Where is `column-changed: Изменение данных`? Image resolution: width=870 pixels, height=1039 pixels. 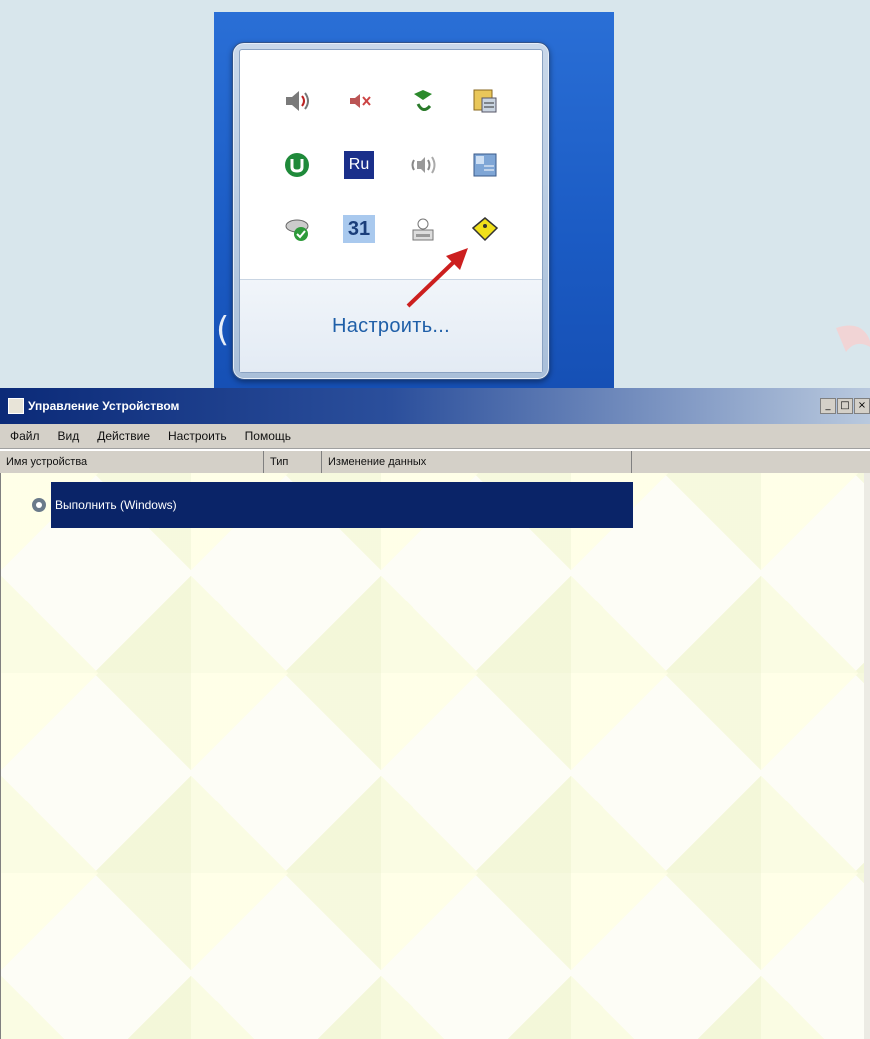 column-changed: Изменение данных is located at coordinates (477, 462).